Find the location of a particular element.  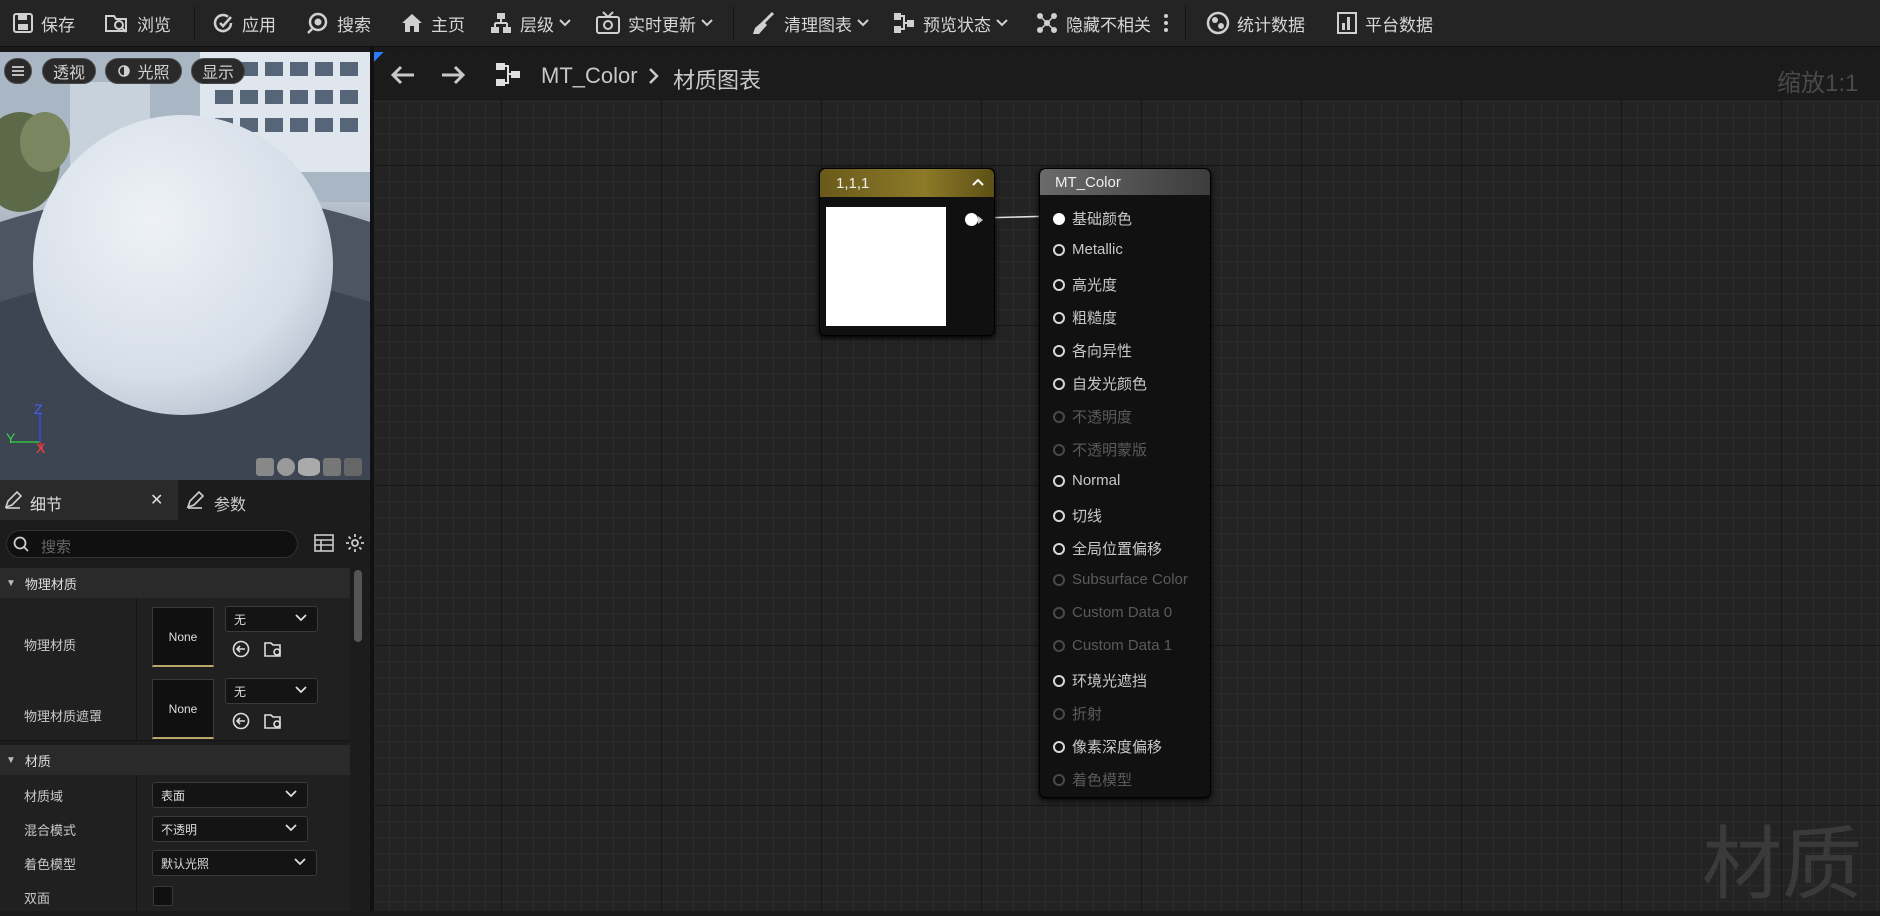

perspective-button: 透视 is located at coordinates (69, 71).